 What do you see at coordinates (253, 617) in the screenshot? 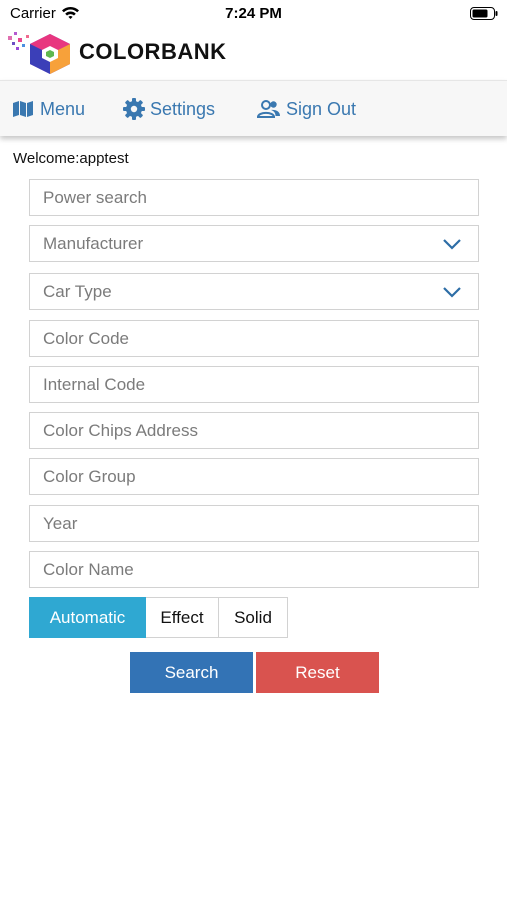
I see `solid-option: Solid` at bounding box center [253, 617].